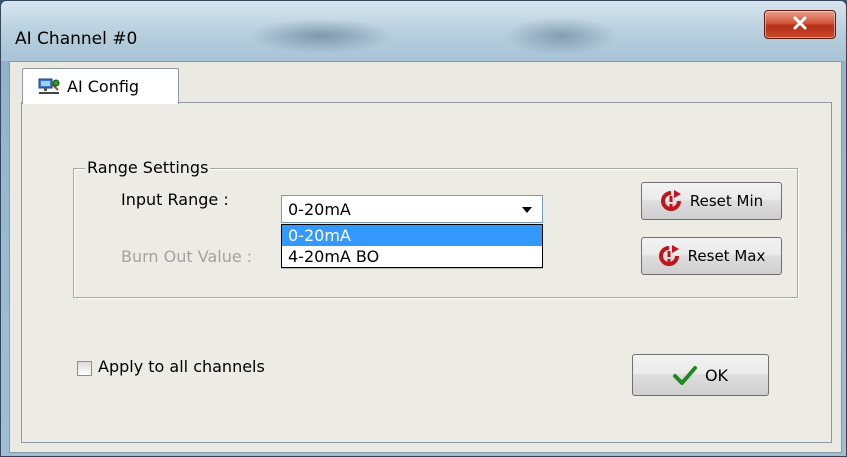 The height and width of the screenshot is (457, 847). I want to click on dropdown-option-0-20ma: 0-20mA, so click(412, 235).